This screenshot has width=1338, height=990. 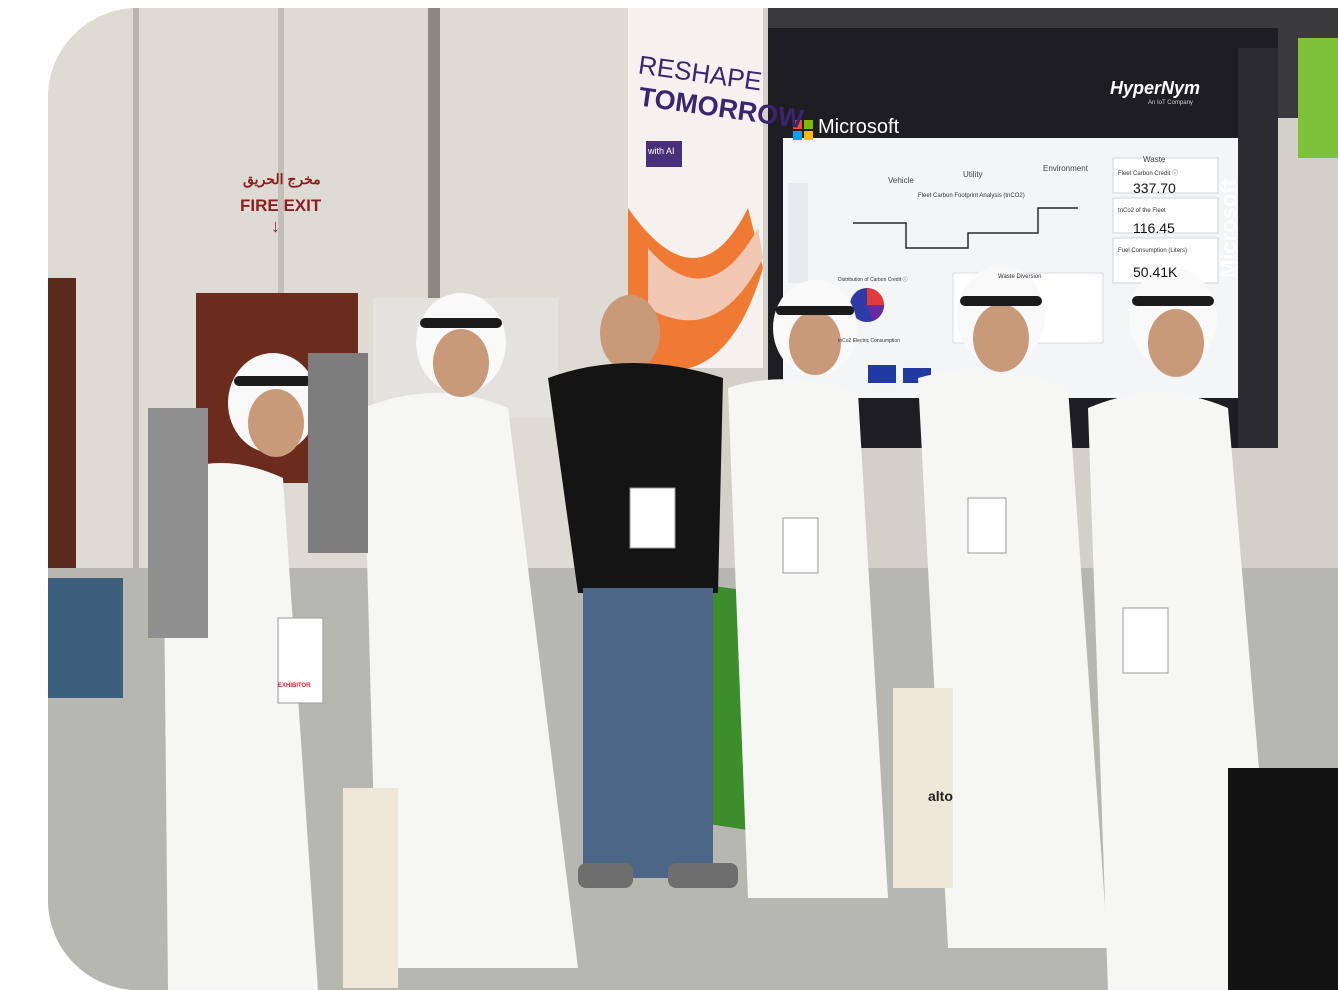 What do you see at coordinates (1155, 272) in the screenshot?
I see `kpi-value-fuel: 50.41K` at bounding box center [1155, 272].